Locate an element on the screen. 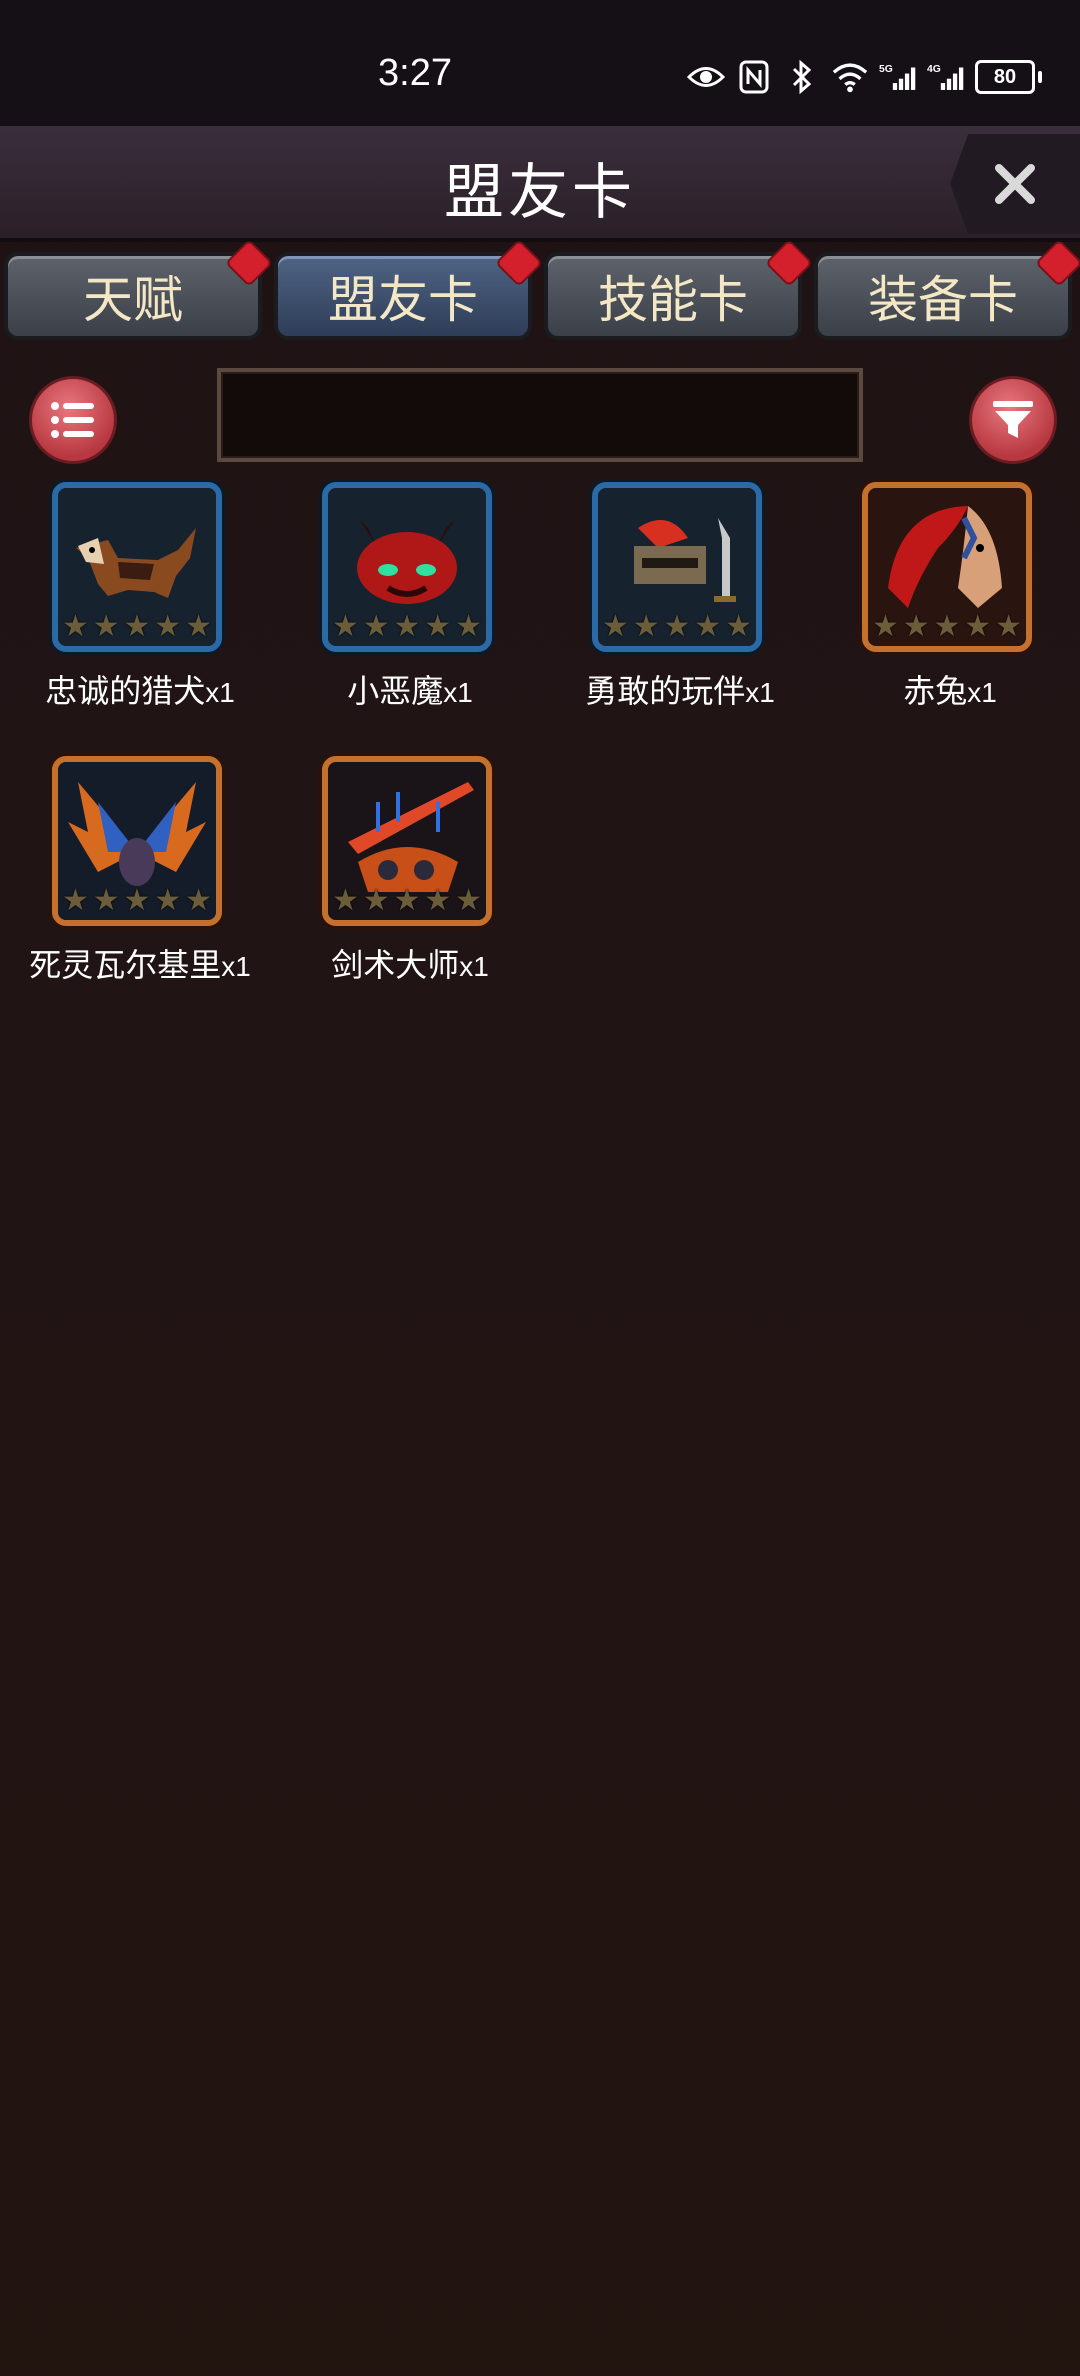  header: 盟友卡 is located at coordinates (540, 184).